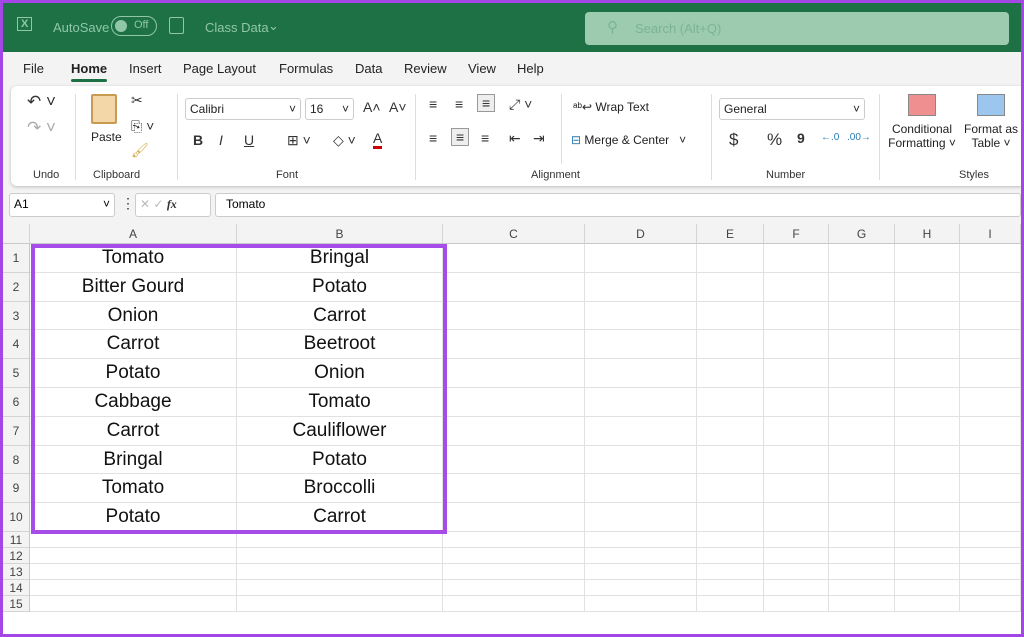 Image resolution: width=1024 pixels, height=637 pixels. I want to click on cell-E14, so click(730, 588).